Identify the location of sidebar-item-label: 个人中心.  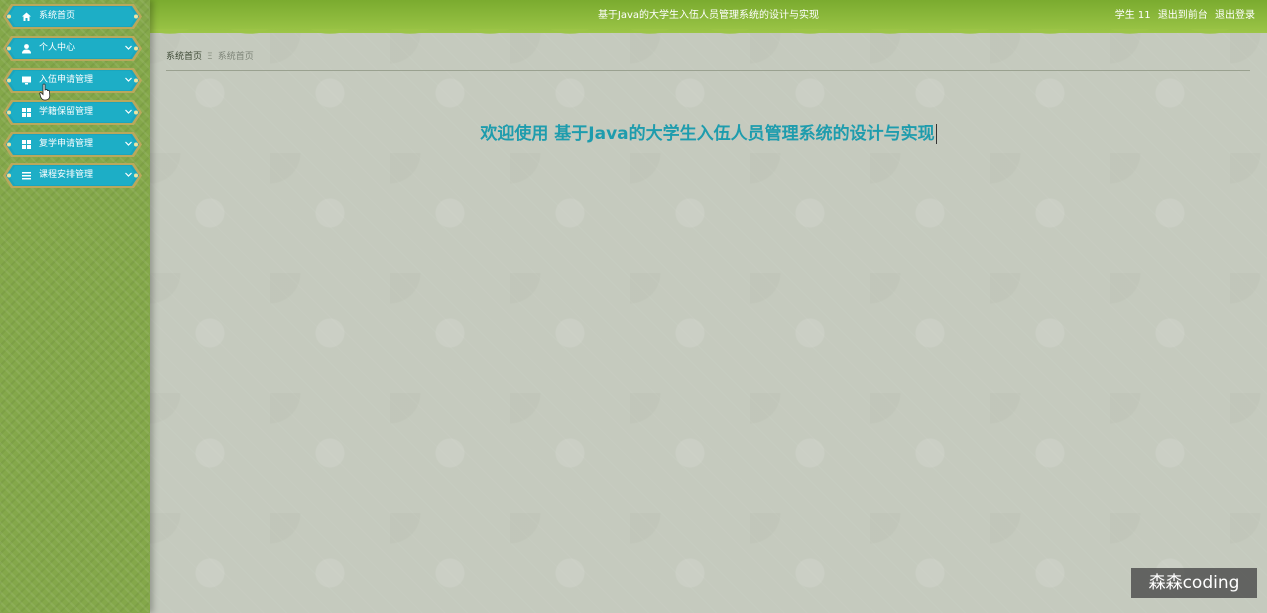
(57, 48).